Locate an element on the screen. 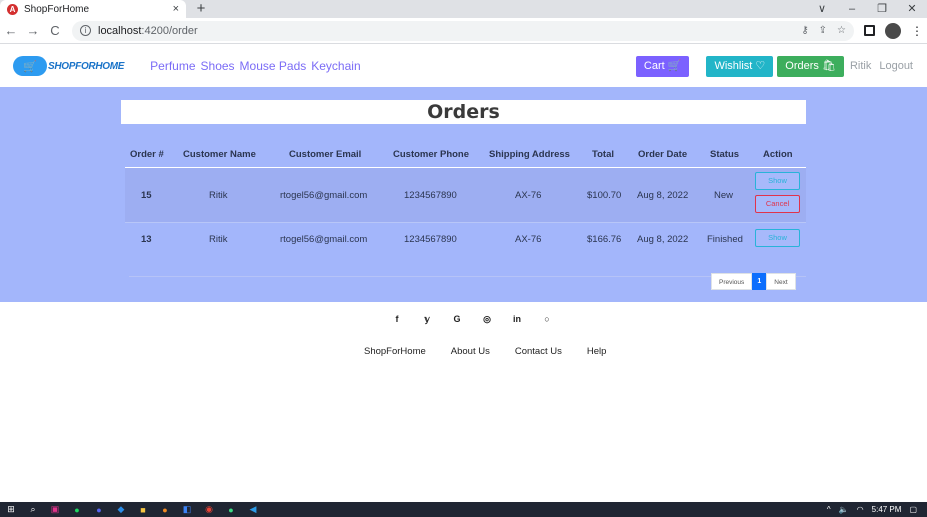 This screenshot has width=927, height=517. close-window-button: ✕ is located at coordinates (912, 9).